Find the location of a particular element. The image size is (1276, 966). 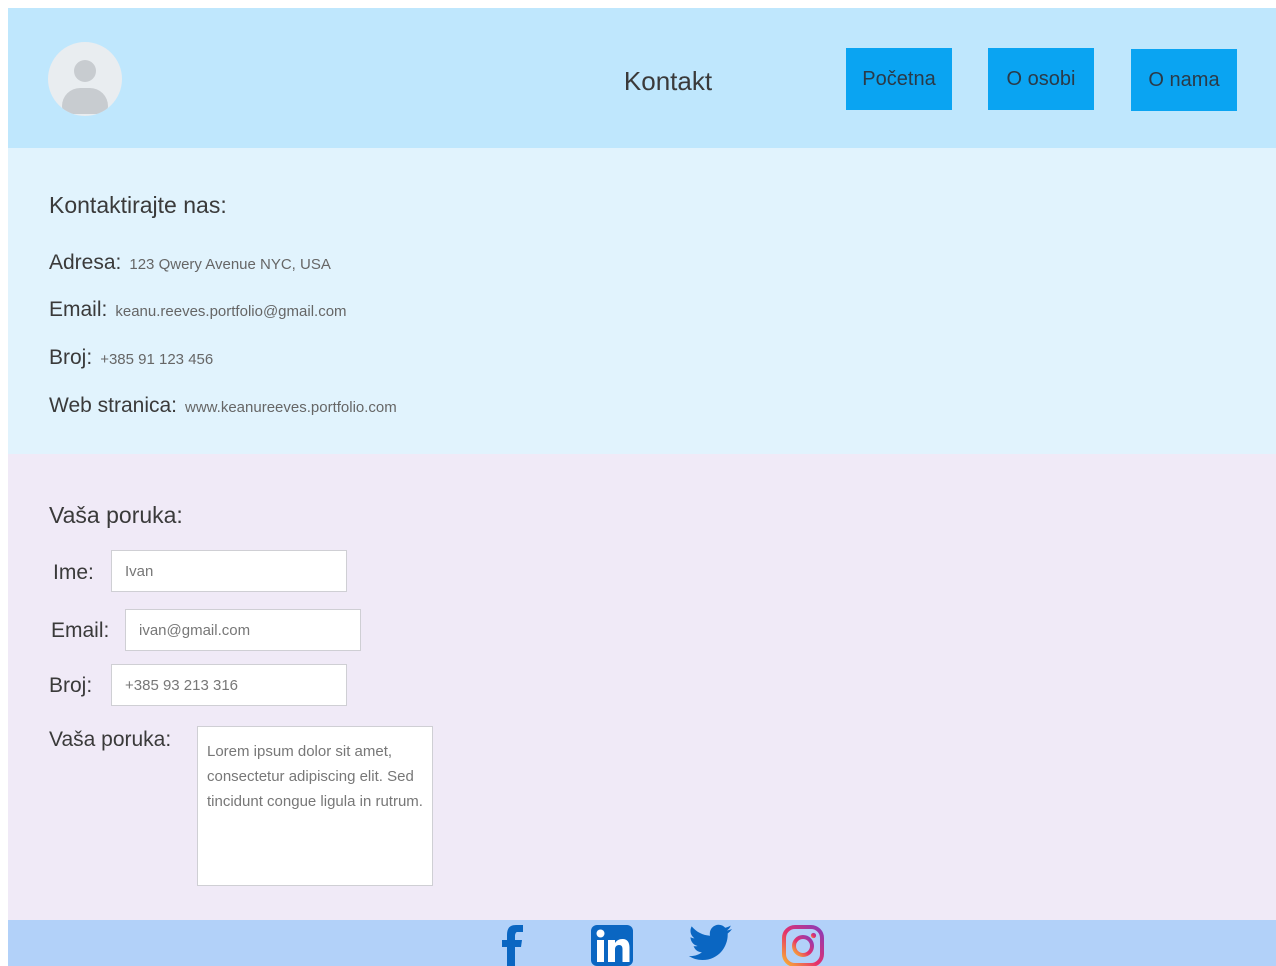

page-title: Kontakt is located at coordinates (668, 81).